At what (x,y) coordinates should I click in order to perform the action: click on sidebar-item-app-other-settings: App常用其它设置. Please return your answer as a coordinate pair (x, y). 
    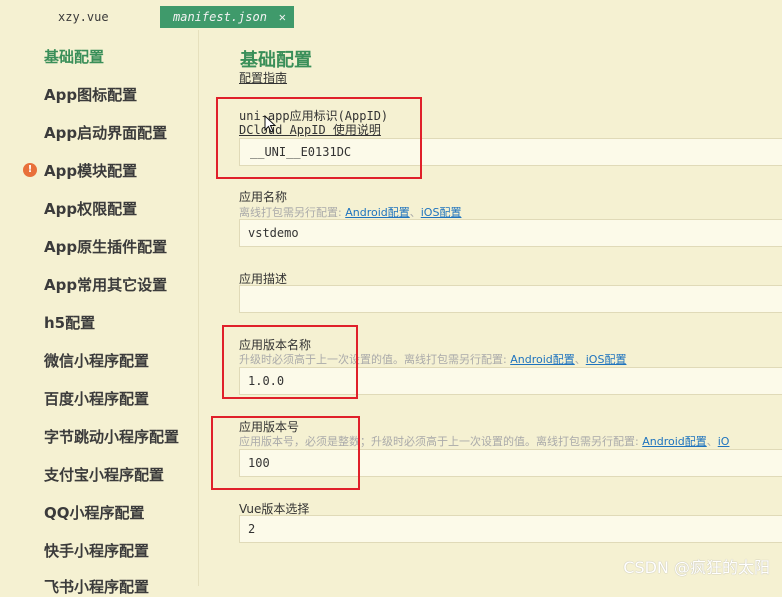
    Looking at the image, I should click on (105, 284).